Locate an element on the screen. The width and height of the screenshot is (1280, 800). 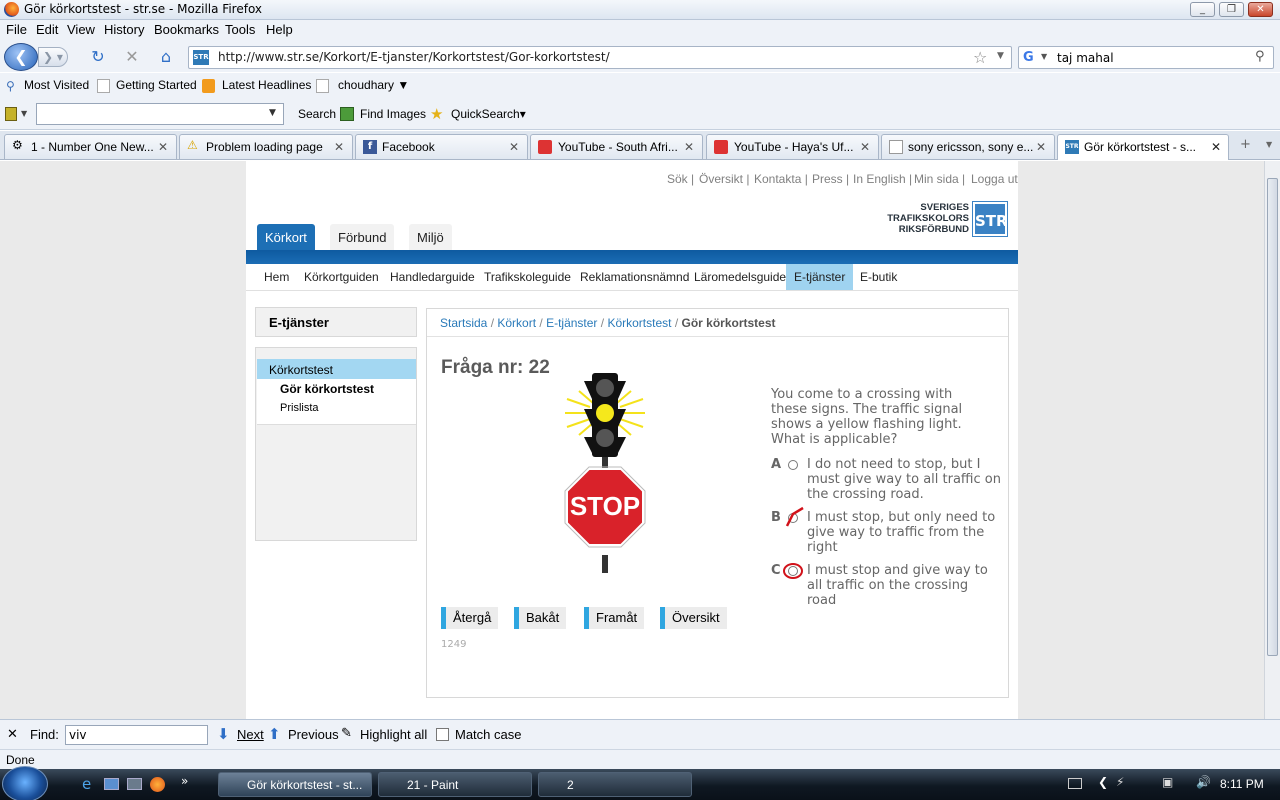
menu-help: Help is located at coordinates (279, 29).